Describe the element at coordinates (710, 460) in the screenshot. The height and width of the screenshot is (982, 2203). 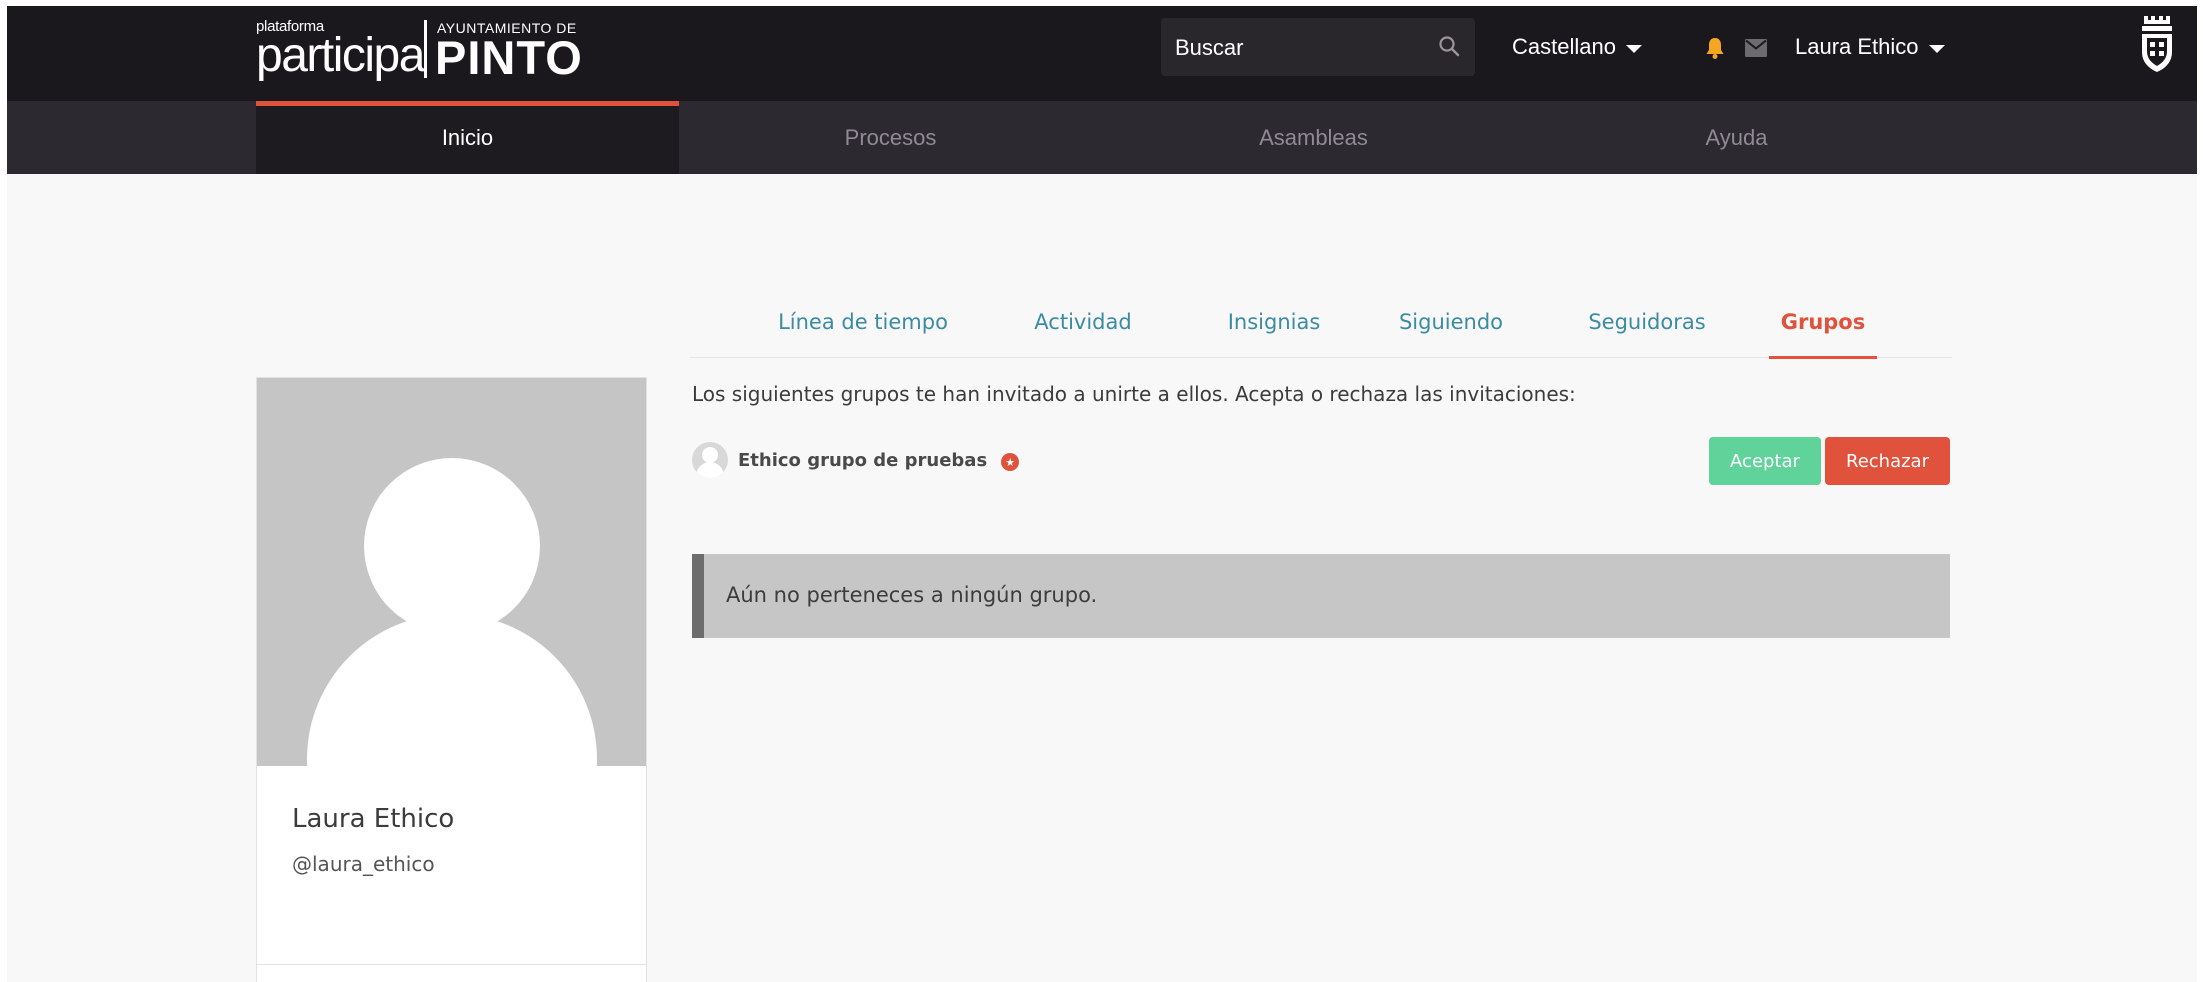
I see `group-avatar` at that location.